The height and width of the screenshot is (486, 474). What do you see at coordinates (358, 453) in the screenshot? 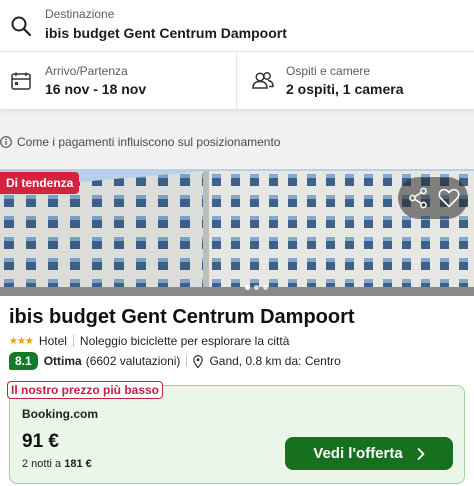
I see `view-offer-label: Vedi l'offerta` at bounding box center [358, 453].